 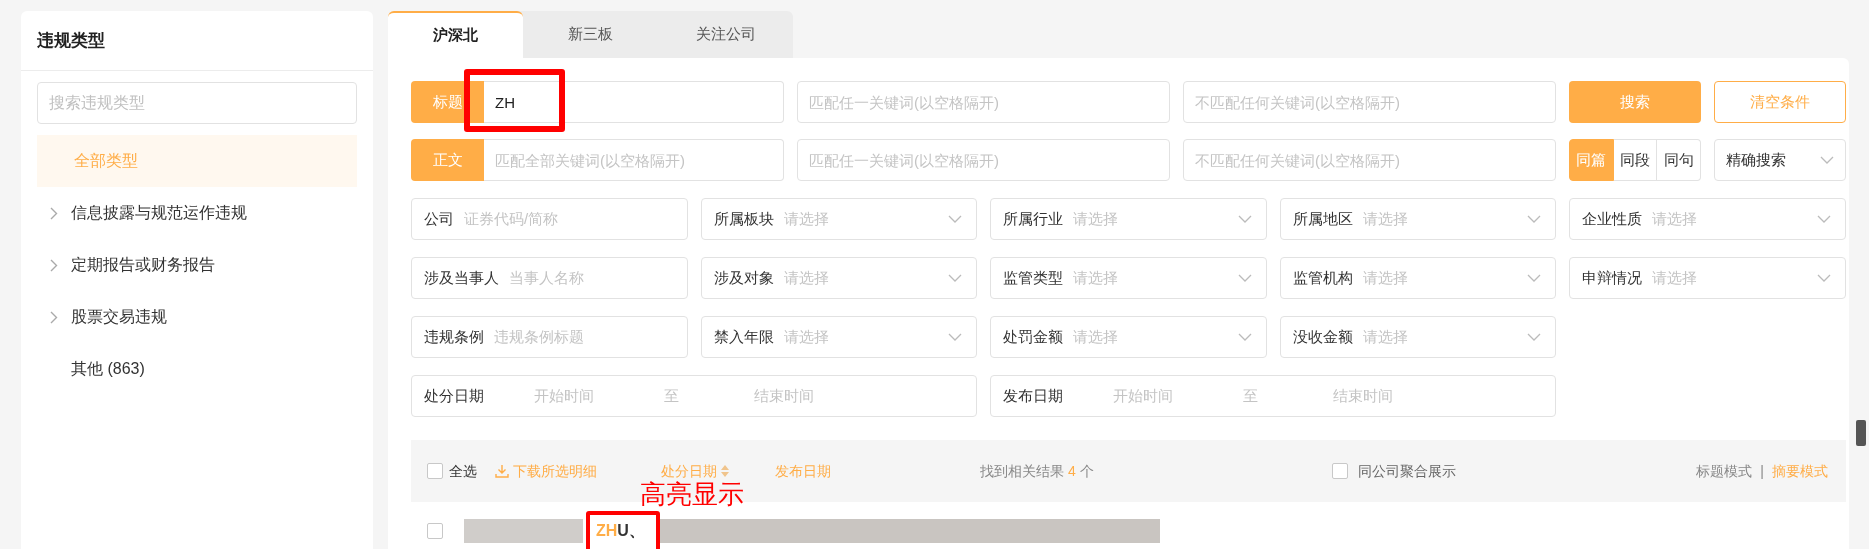 What do you see at coordinates (512, 218) in the screenshot?
I see `placeholder: 证券代码/简称` at bounding box center [512, 218].